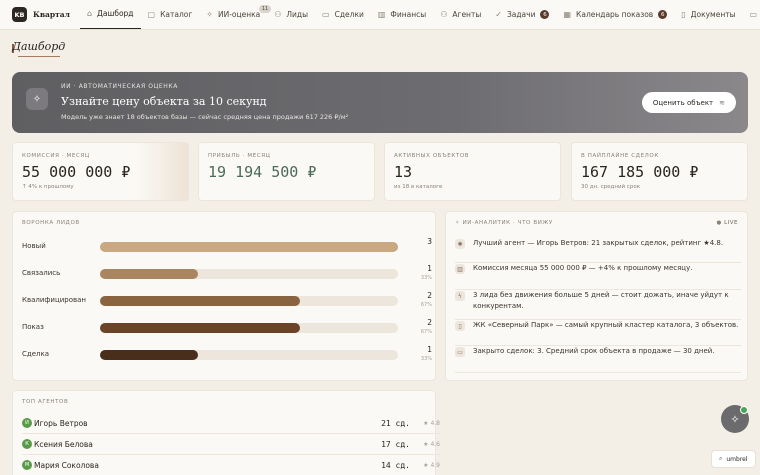 The image size is (760, 475). Describe the element at coordinates (395, 423) in the screenshot. I see `agent-deals: 21 сд.` at that location.